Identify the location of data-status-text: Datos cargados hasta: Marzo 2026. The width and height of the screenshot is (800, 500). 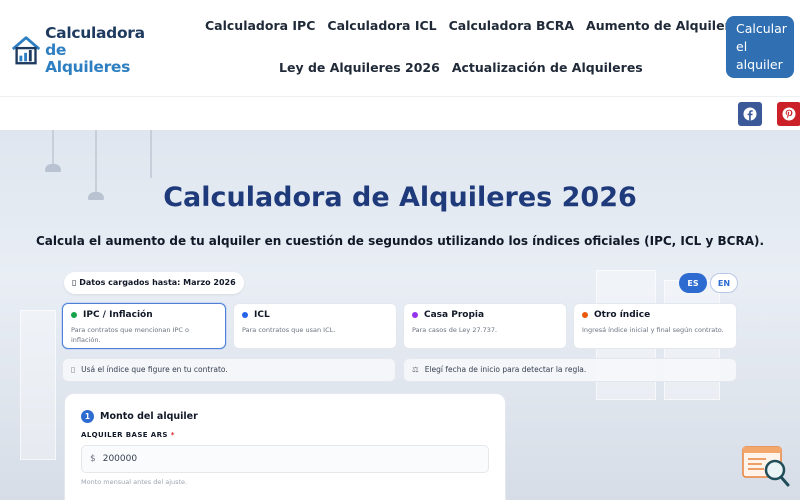
(157, 282).